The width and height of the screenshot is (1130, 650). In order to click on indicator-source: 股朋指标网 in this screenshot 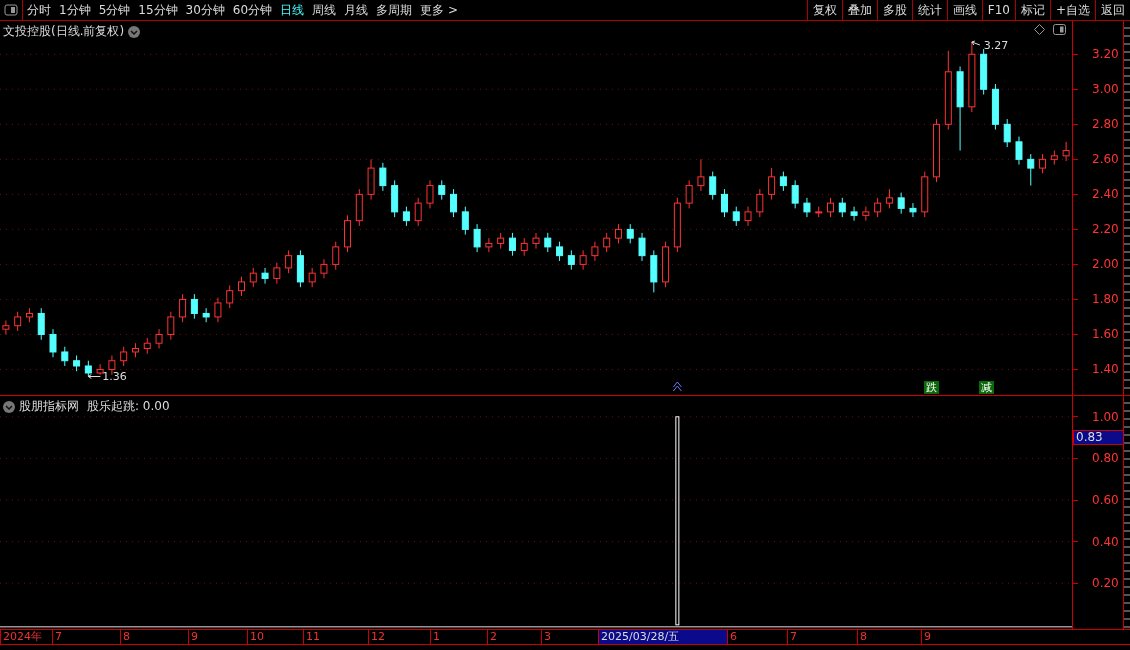, I will do `click(49, 406)`.